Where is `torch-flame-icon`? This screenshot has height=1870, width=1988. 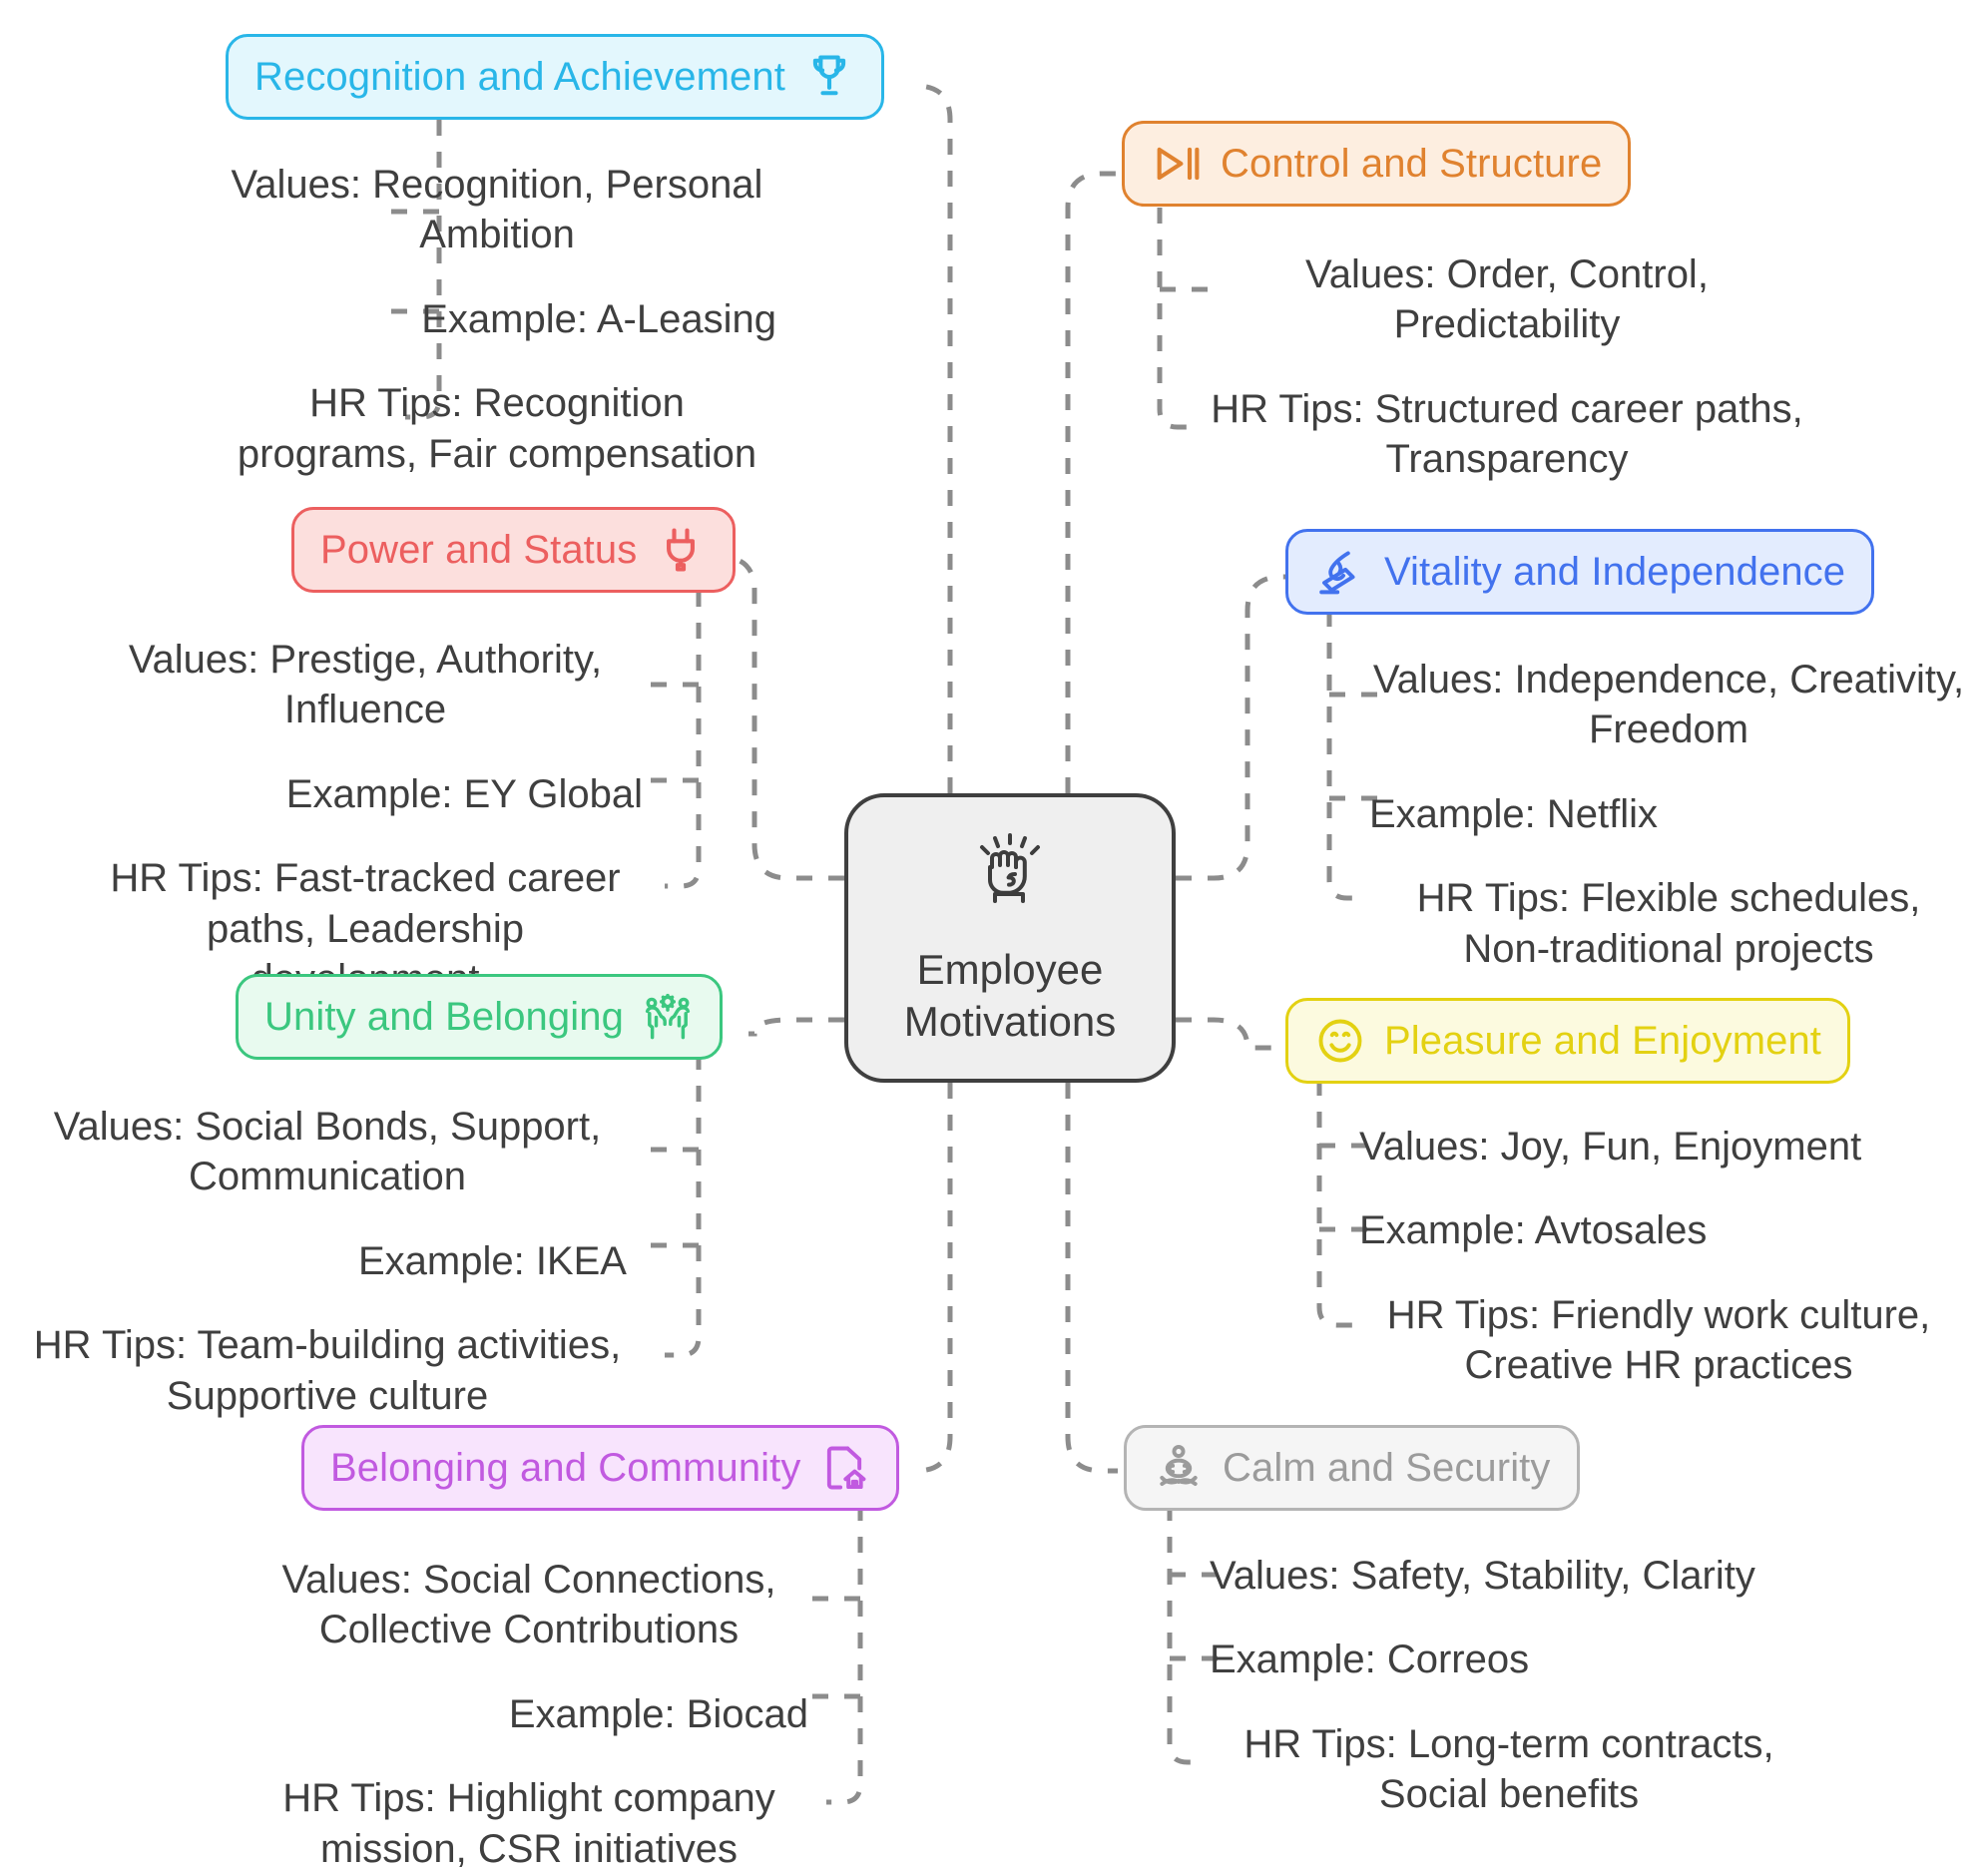 torch-flame-icon is located at coordinates (1340, 572).